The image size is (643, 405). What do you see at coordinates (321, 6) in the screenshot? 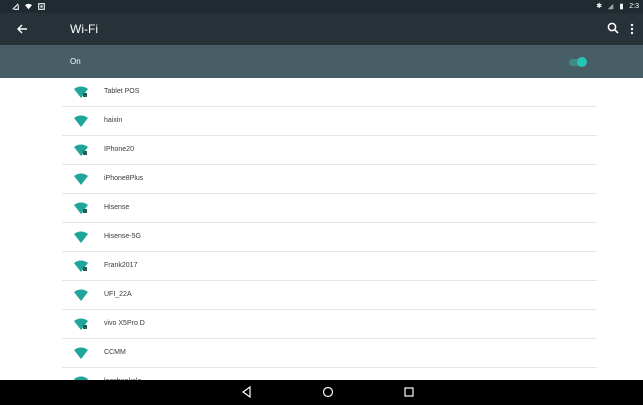
I see `status-bar: ✱ 2:3` at bounding box center [321, 6].